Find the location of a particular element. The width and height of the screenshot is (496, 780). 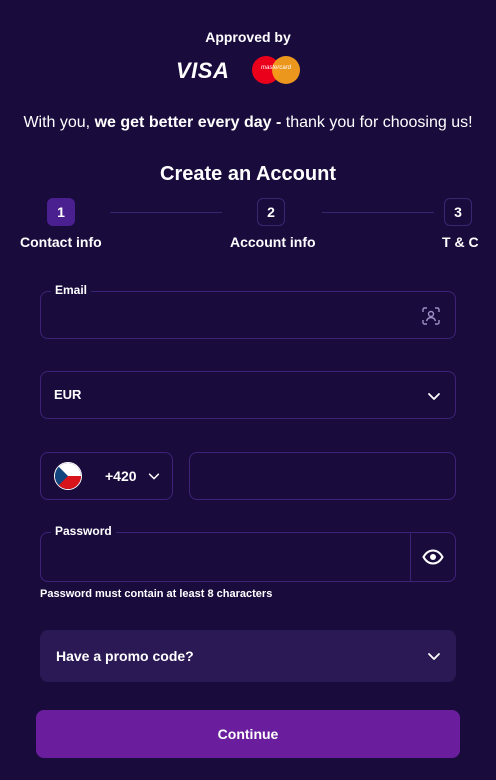

email-field: Email is located at coordinates (248, 311).